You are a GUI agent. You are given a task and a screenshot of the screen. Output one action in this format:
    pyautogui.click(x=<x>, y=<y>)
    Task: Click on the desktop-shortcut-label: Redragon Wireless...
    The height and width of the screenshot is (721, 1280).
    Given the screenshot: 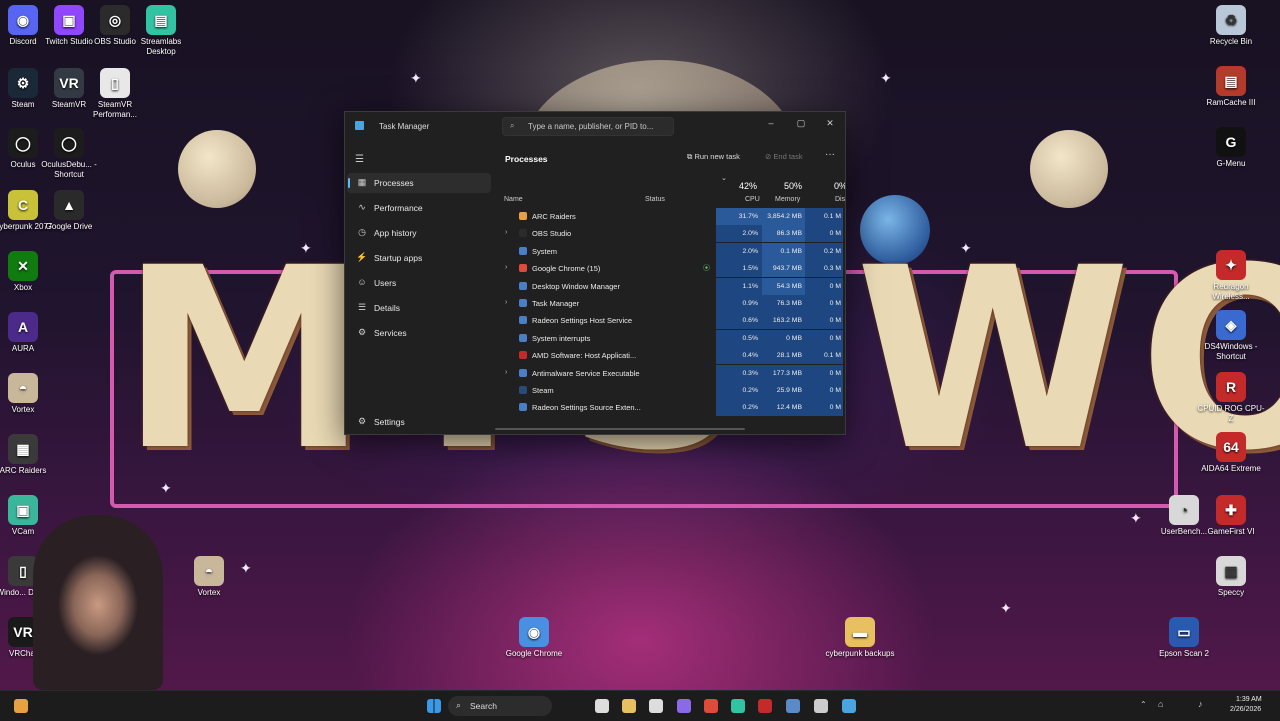 What is the action you would take?
    pyautogui.click(x=1231, y=291)
    